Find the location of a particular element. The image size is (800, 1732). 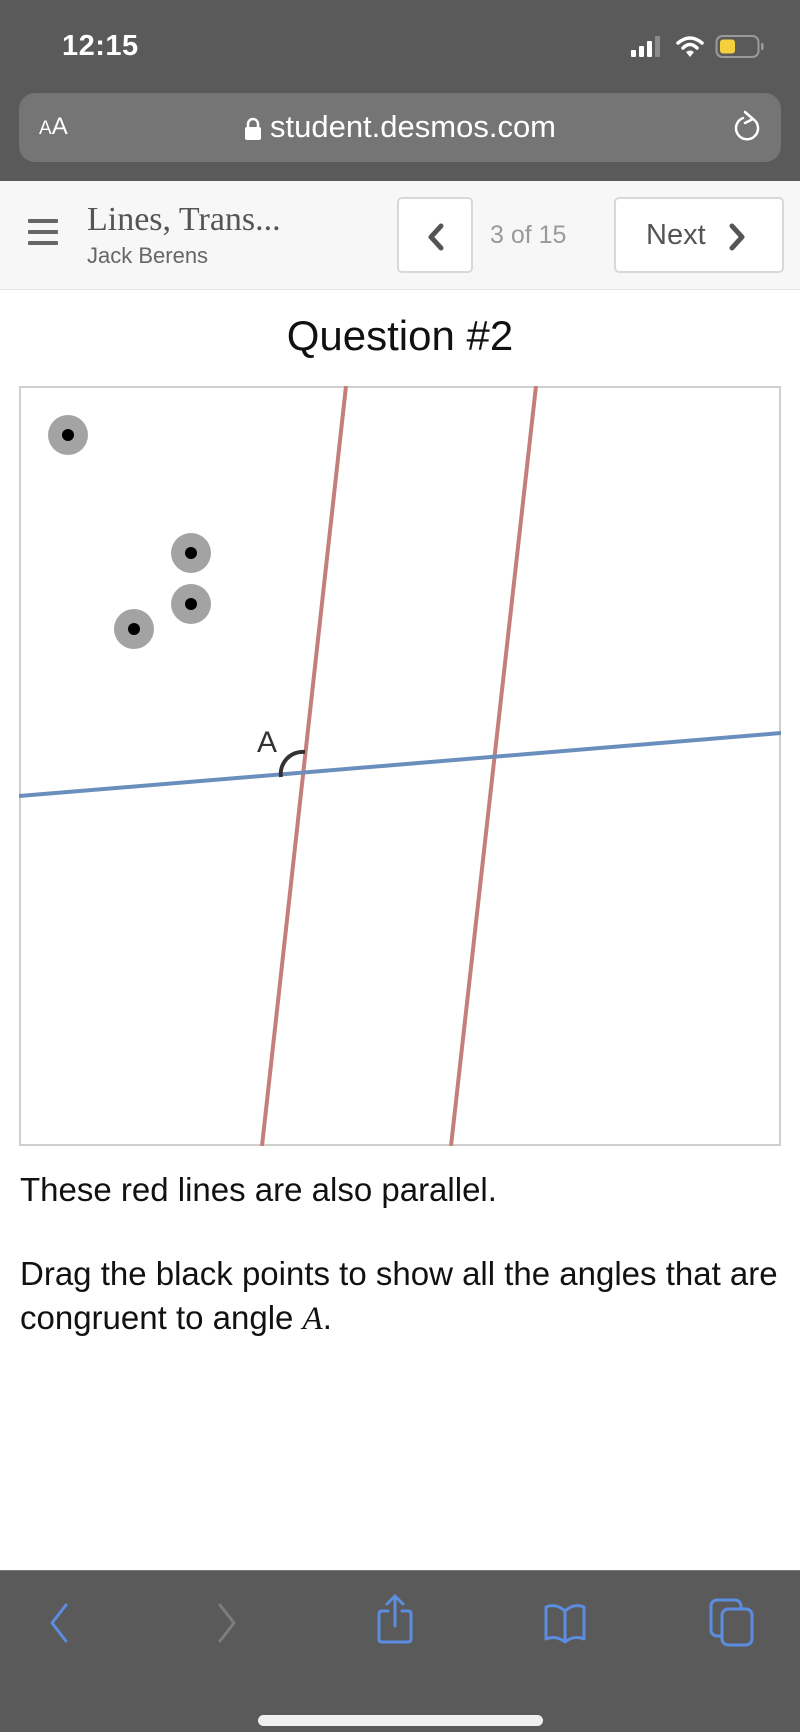

activity-author: Jack Berens is located at coordinates (148, 255).